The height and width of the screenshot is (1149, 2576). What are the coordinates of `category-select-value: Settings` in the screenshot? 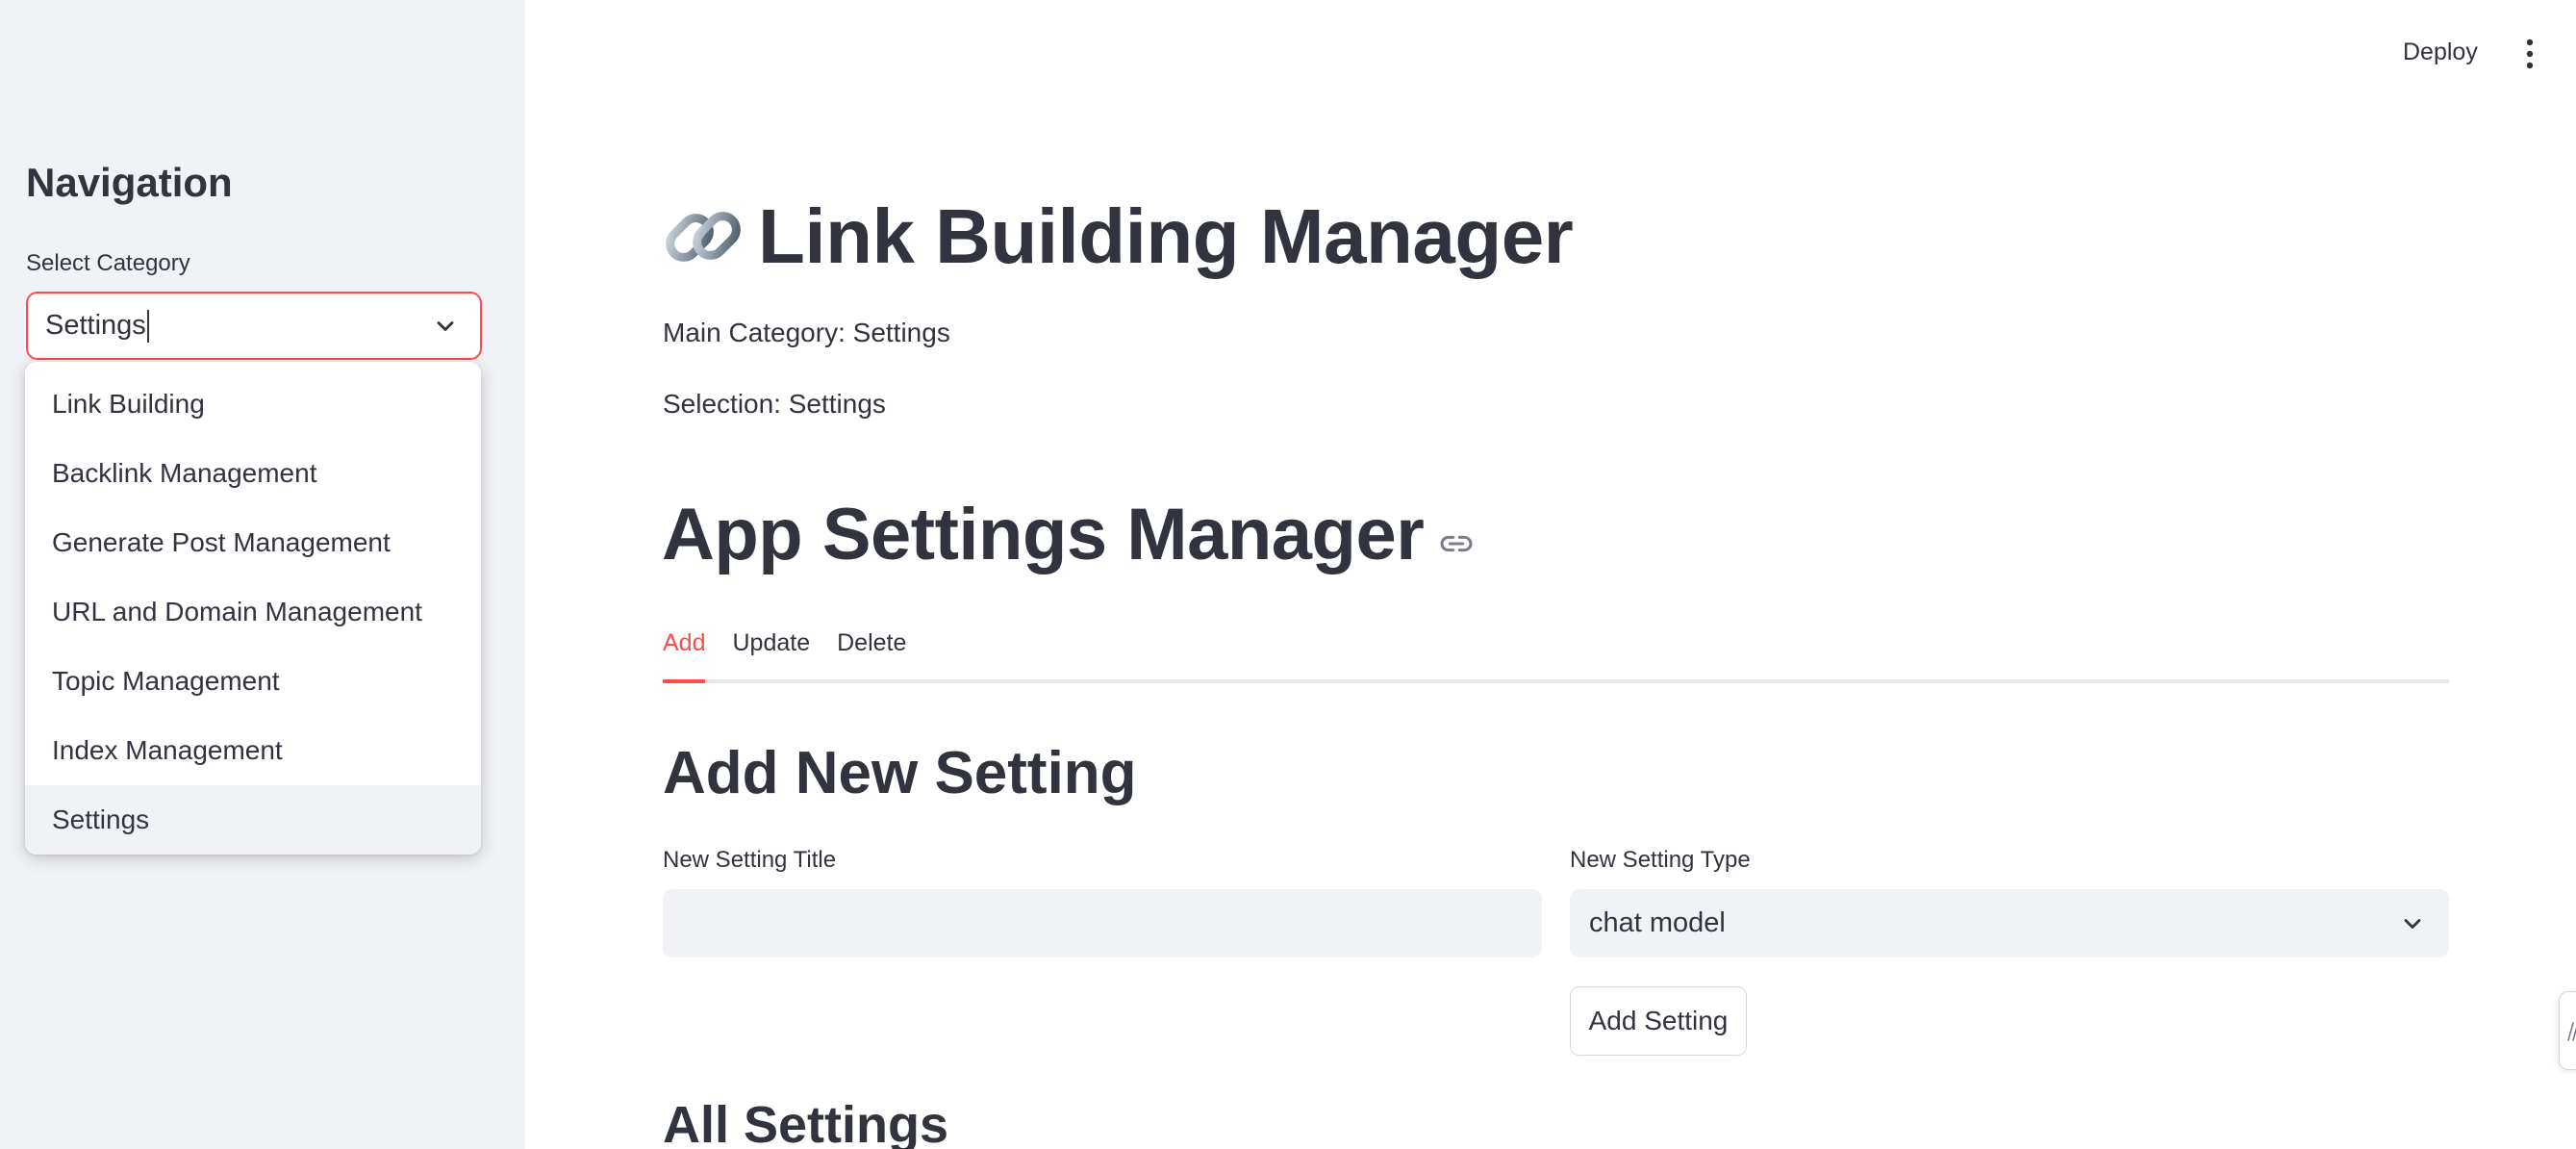 It's located at (96, 326).